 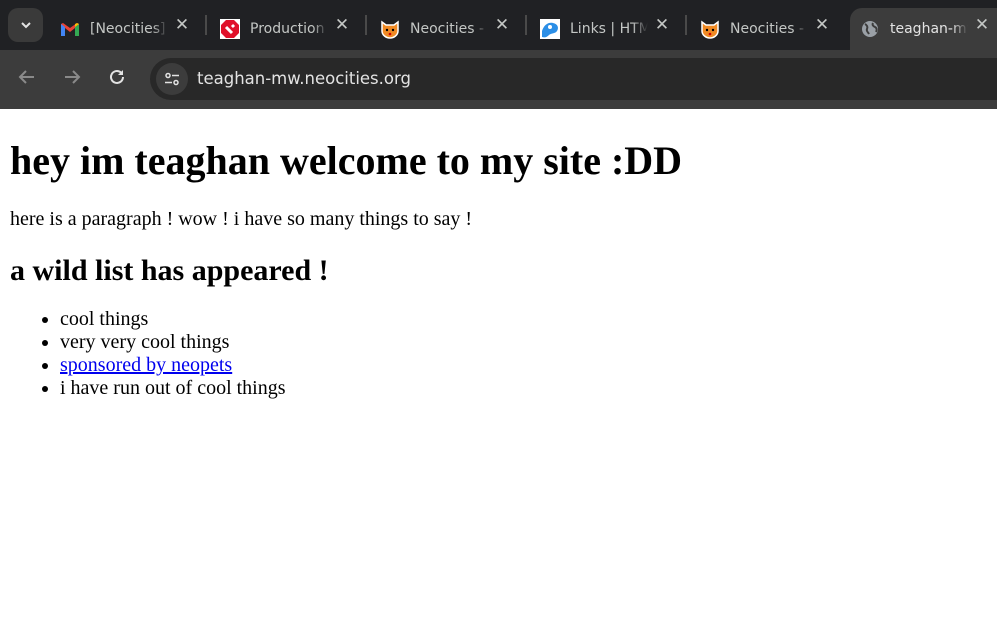 I want to click on globe-icon, so click(x=870, y=29).